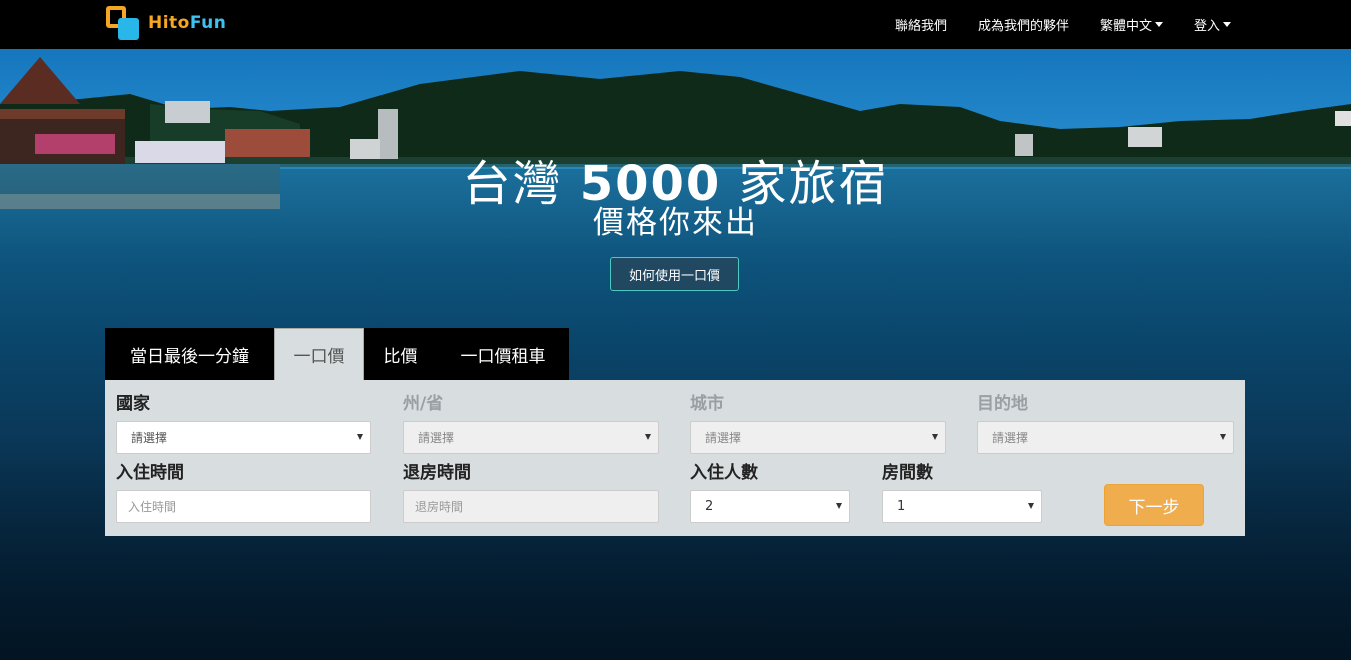 The width and height of the screenshot is (1351, 660). I want to click on logo-text: HitoFun, so click(187, 23).